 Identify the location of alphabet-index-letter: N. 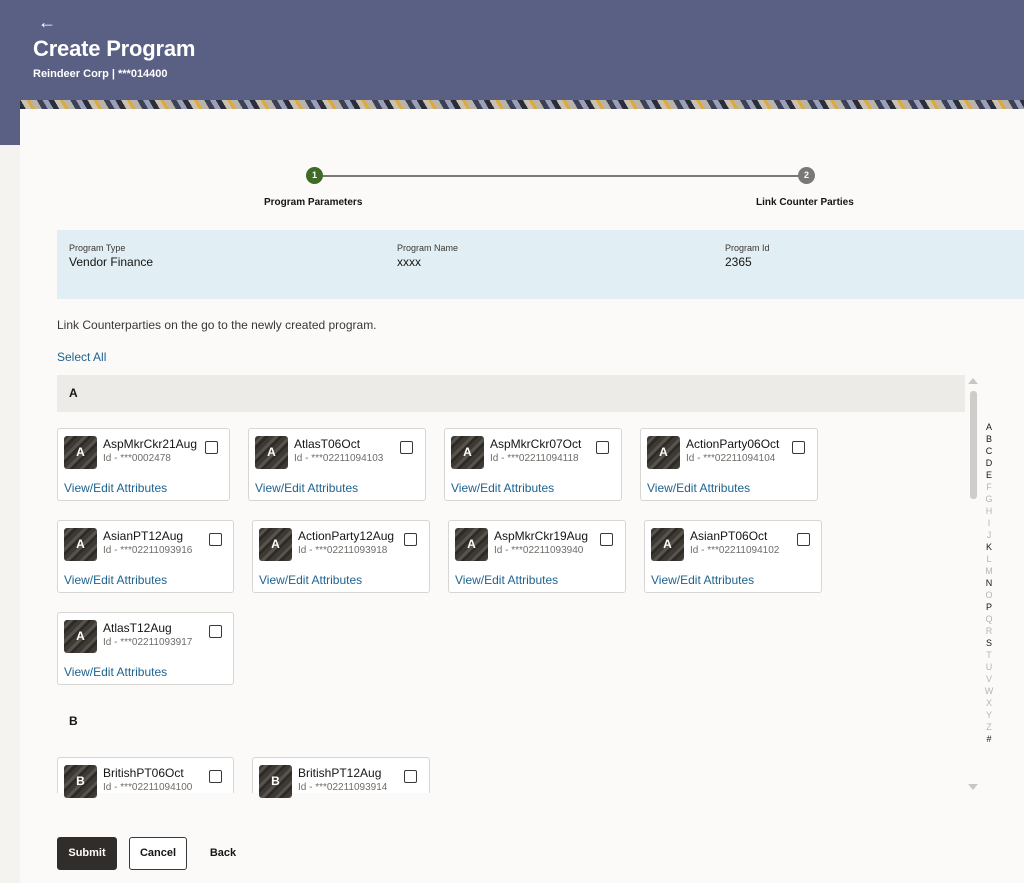
(989, 583).